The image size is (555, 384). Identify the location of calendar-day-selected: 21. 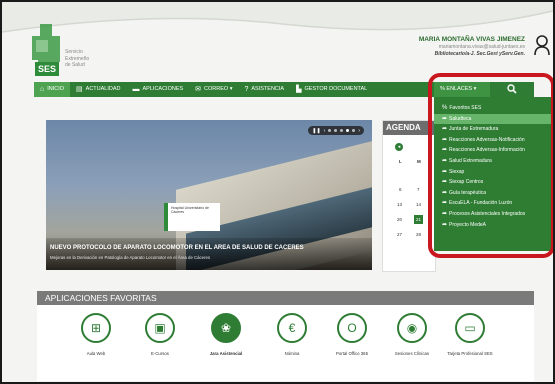
(418, 219).